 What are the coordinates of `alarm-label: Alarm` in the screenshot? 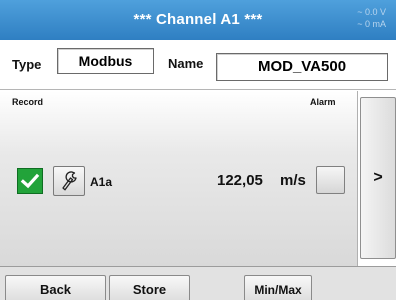 It's located at (323, 102).